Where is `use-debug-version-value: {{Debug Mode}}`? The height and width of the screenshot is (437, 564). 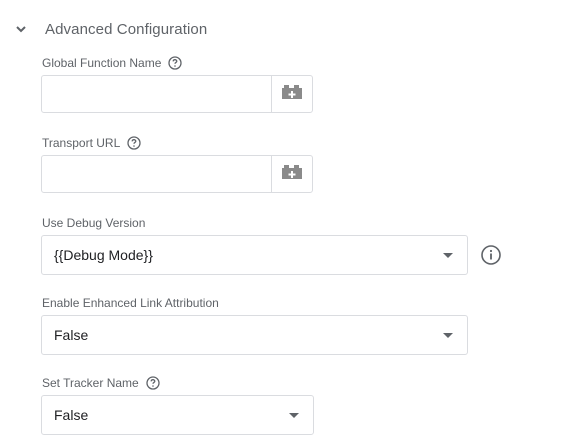
use-debug-version-value: {{Debug Mode}} is located at coordinates (103, 255).